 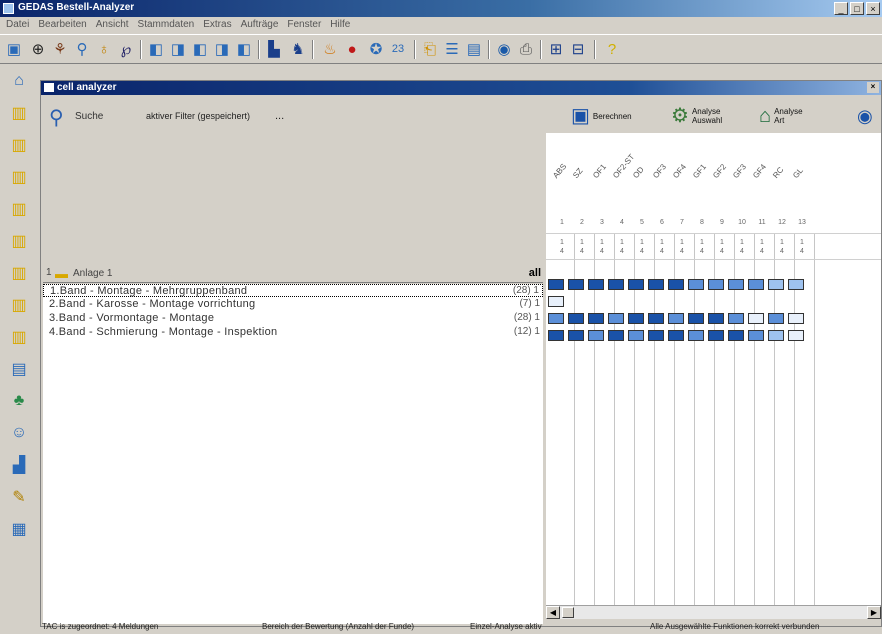 What do you see at coordinates (504, 49) in the screenshot?
I see `globe-icon: ◉` at bounding box center [504, 49].